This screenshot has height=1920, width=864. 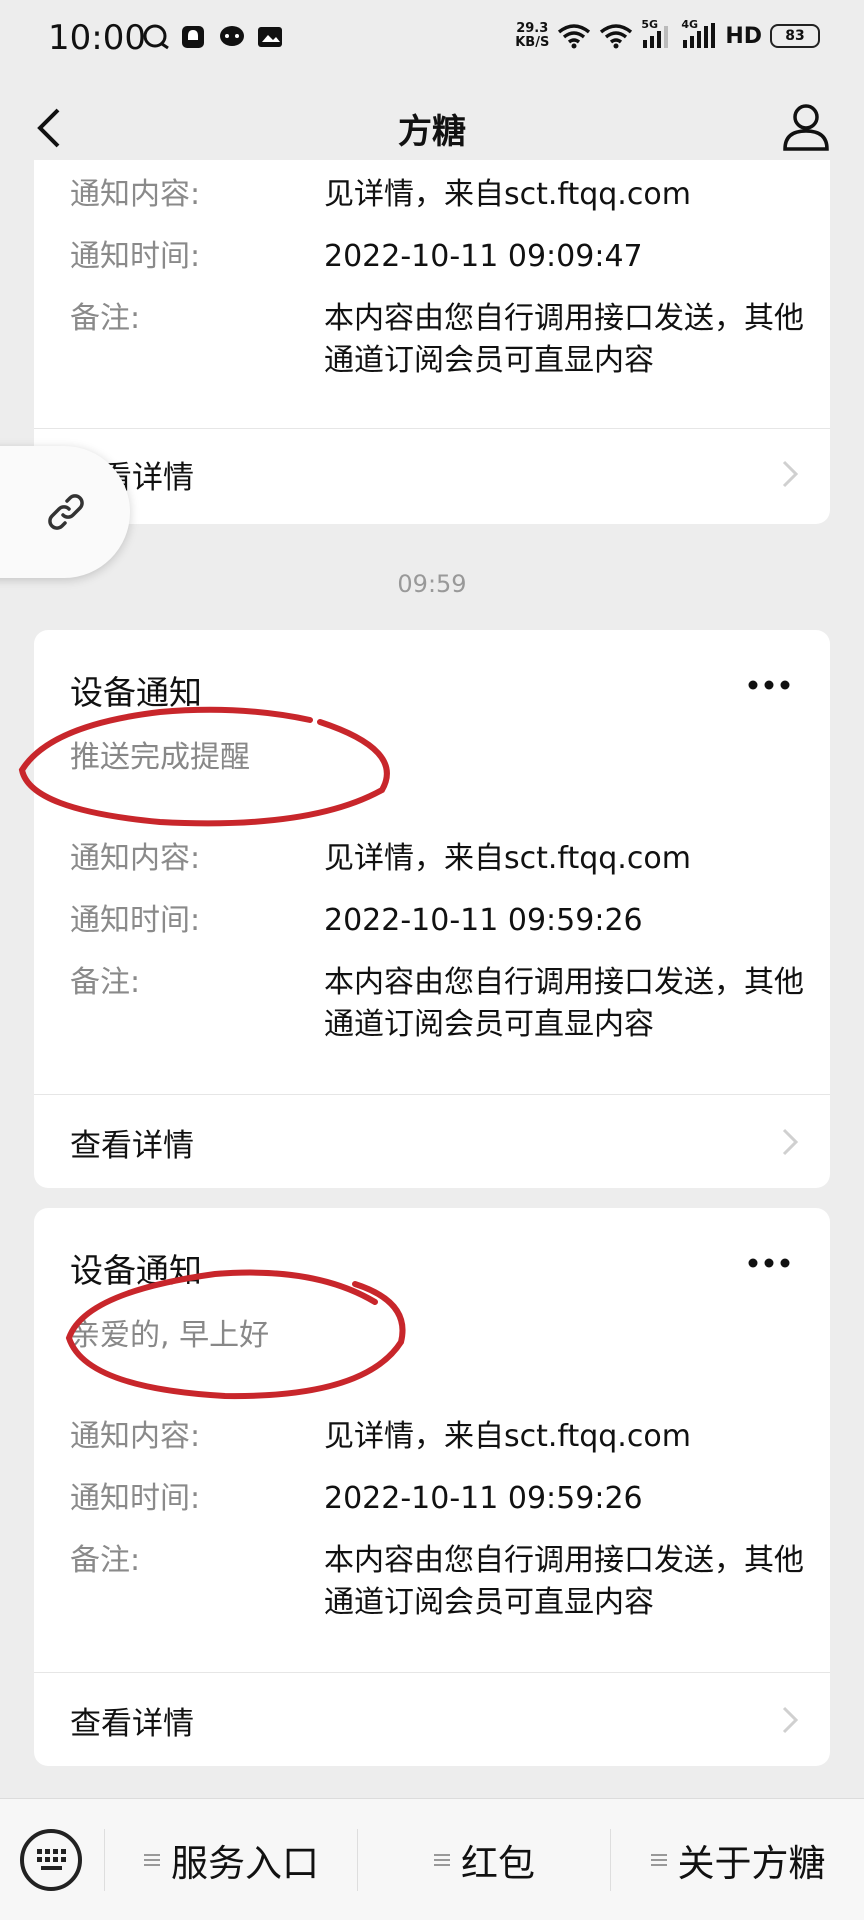 I want to click on bottom-menu-bar: 服务入口 红包 关于方糖, so click(x=432, y=1859).